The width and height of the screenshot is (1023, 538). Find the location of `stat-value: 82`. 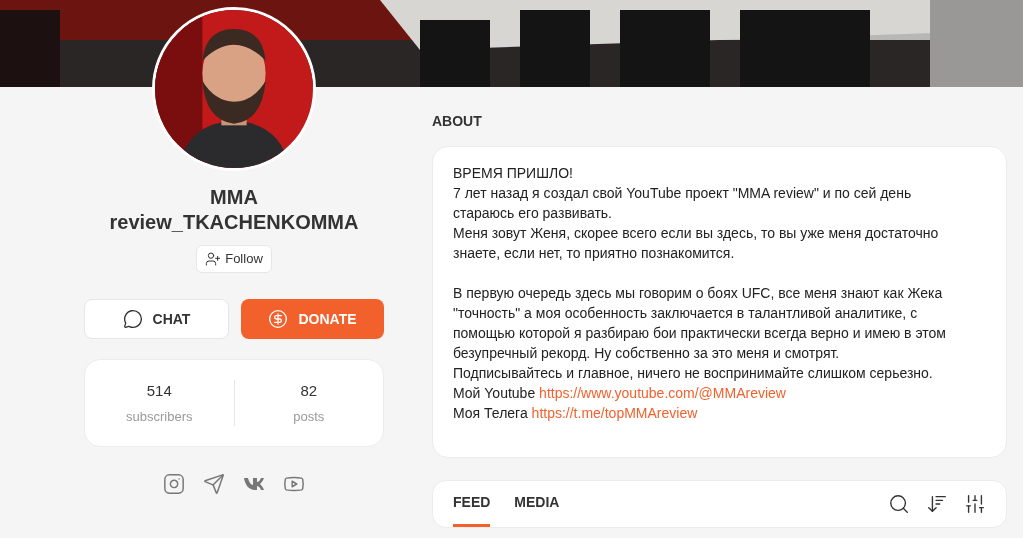

stat-value: 82 is located at coordinates (309, 391).